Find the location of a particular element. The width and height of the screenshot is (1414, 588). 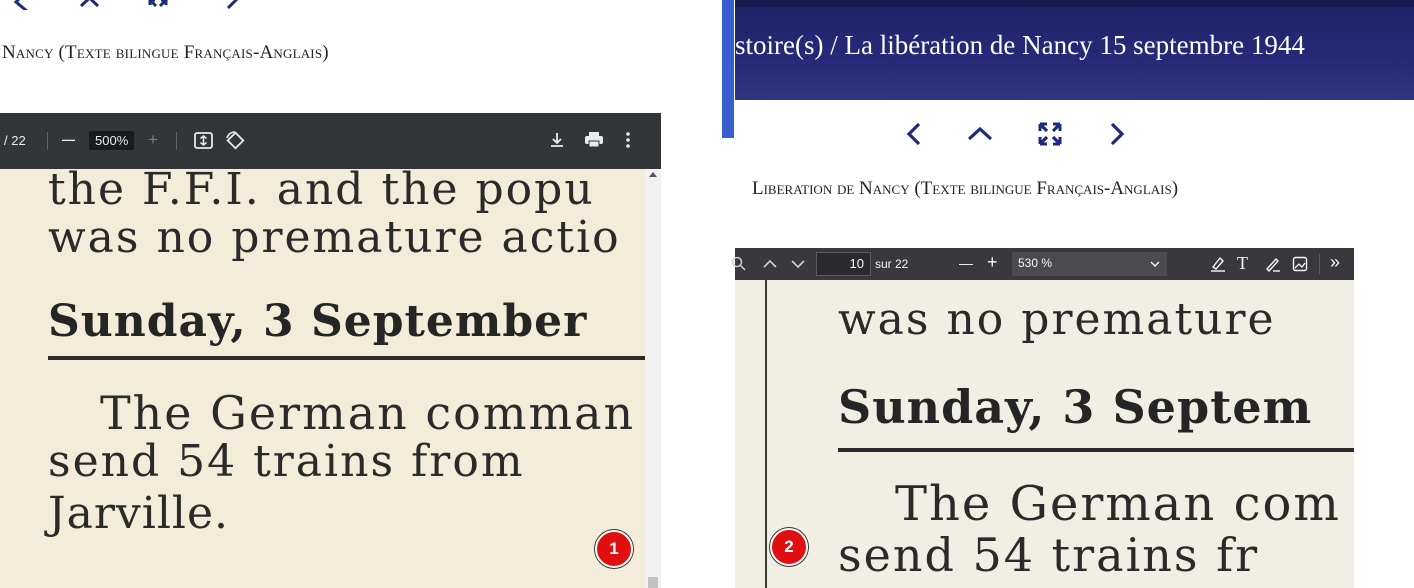

scan-line: the F.F.I. and the popu is located at coordinates (321, 189).